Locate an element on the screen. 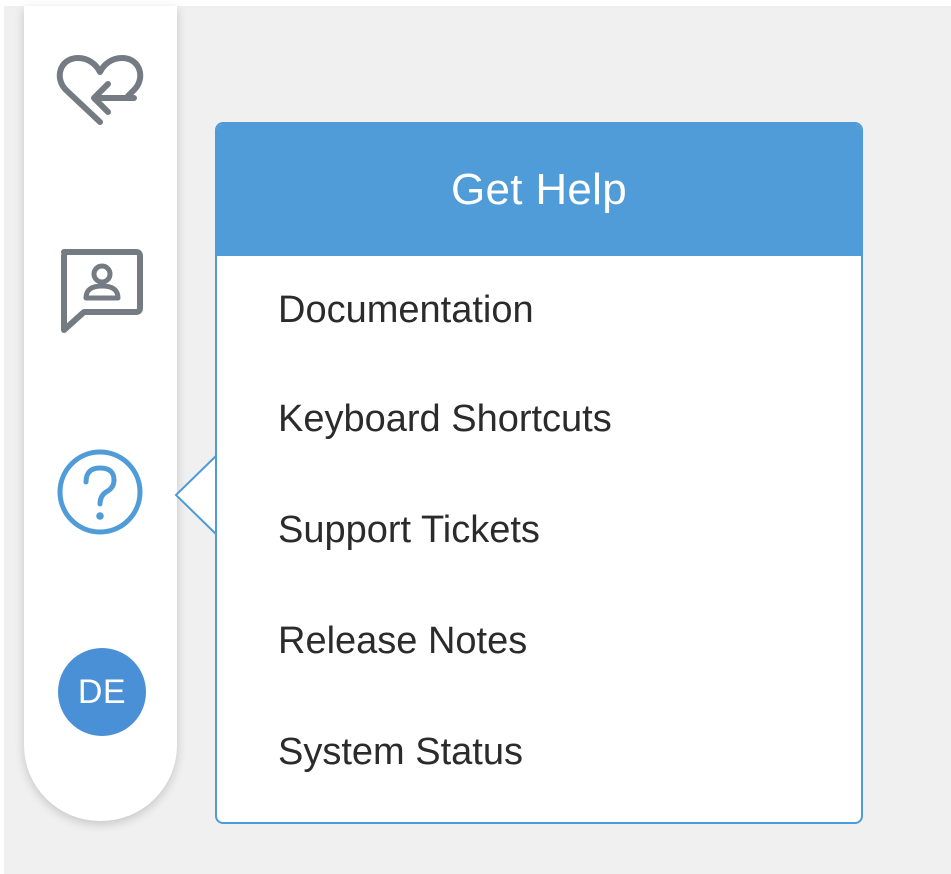 This screenshot has height=874, width=951. question-circle-icon is located at coordinates (100, 492).